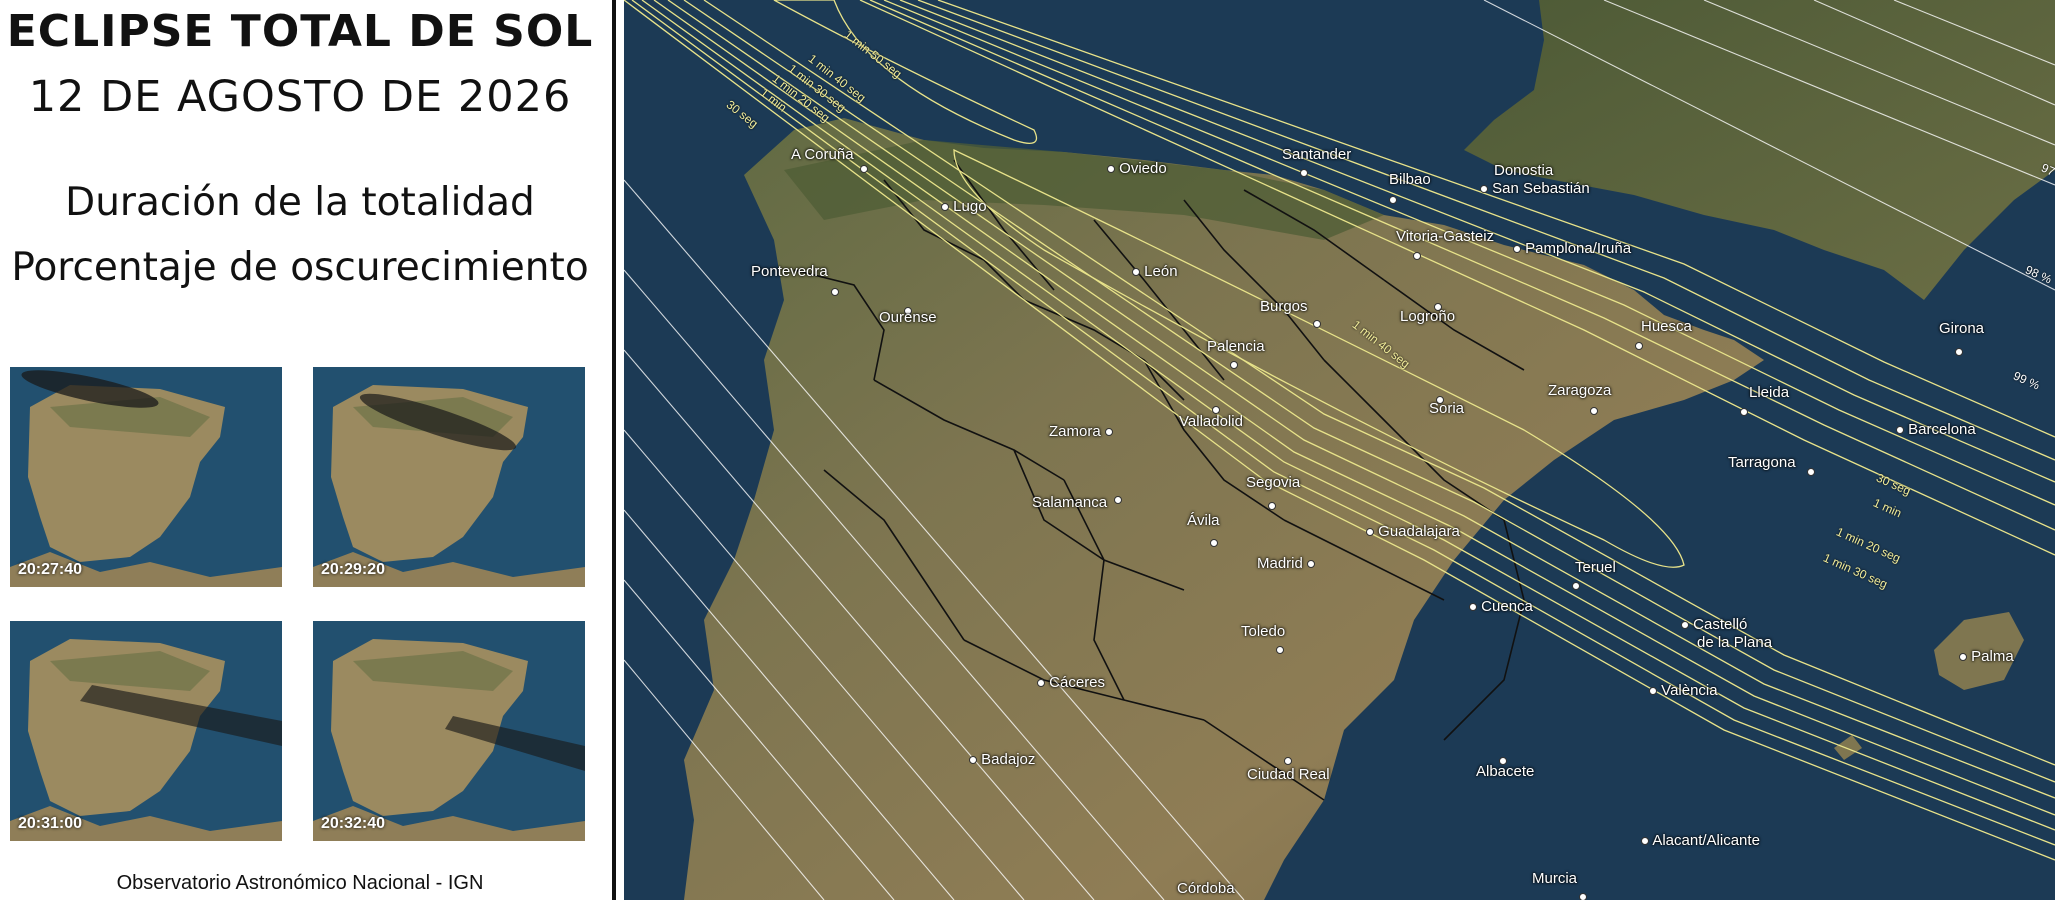  What do you see at coordinates (1286, 563) in the screenshot?
I see `city-madrid: Madrid` at bounding box center [1286, 563].